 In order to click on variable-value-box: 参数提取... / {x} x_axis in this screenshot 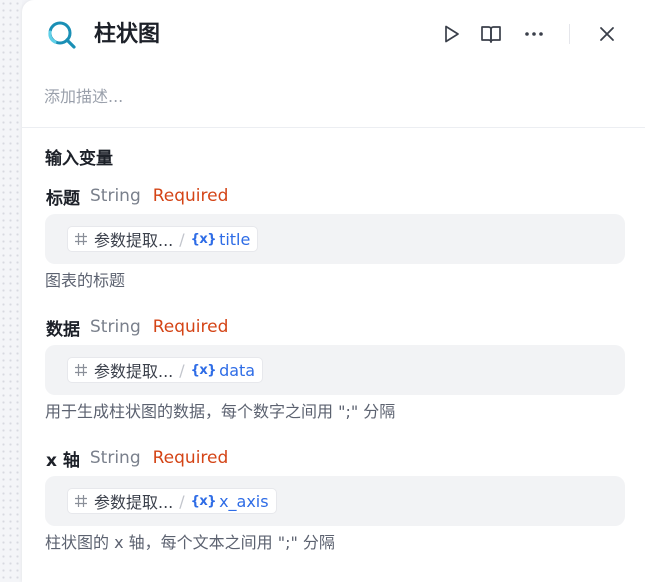, I will do `click(335, 501)`.